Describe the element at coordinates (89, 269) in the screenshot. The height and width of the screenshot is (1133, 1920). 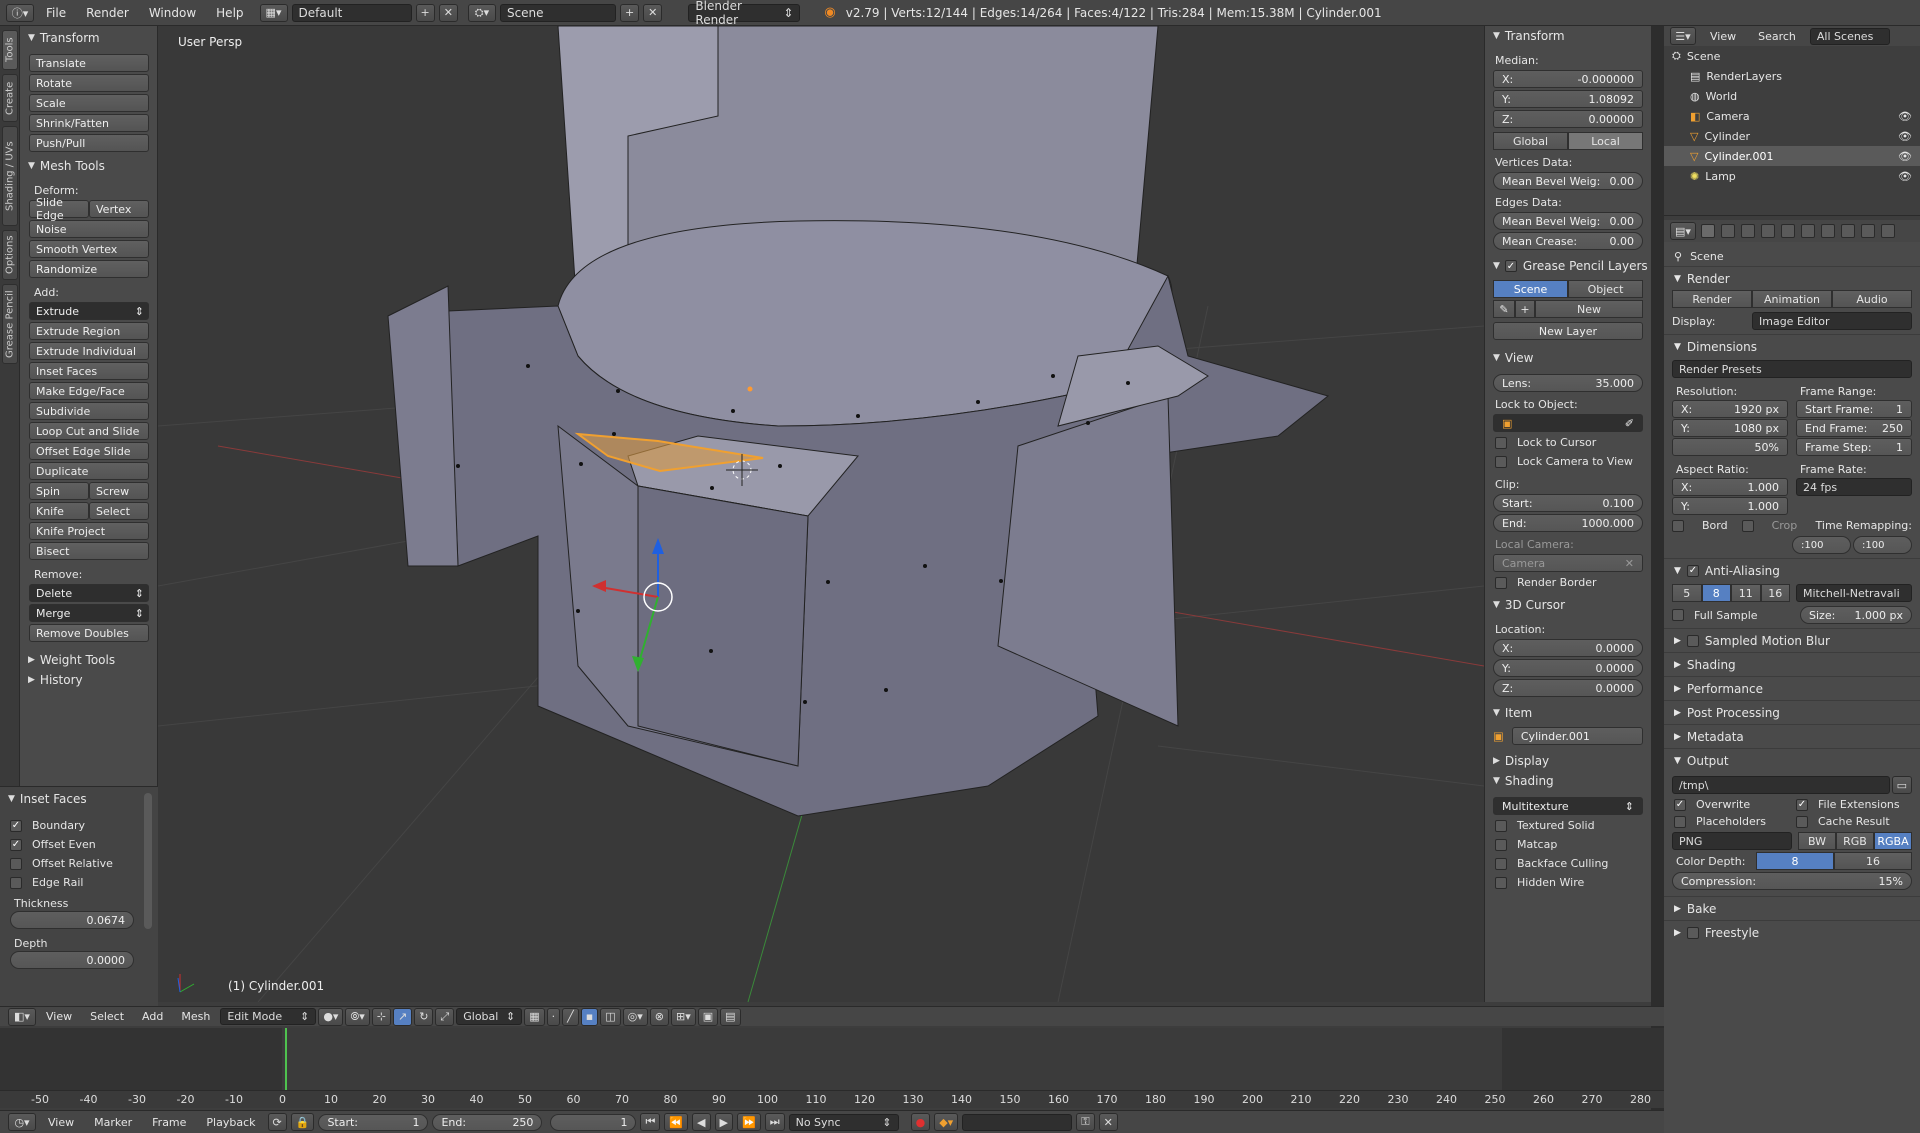
I see `randomize-button: Randomize` at that location.